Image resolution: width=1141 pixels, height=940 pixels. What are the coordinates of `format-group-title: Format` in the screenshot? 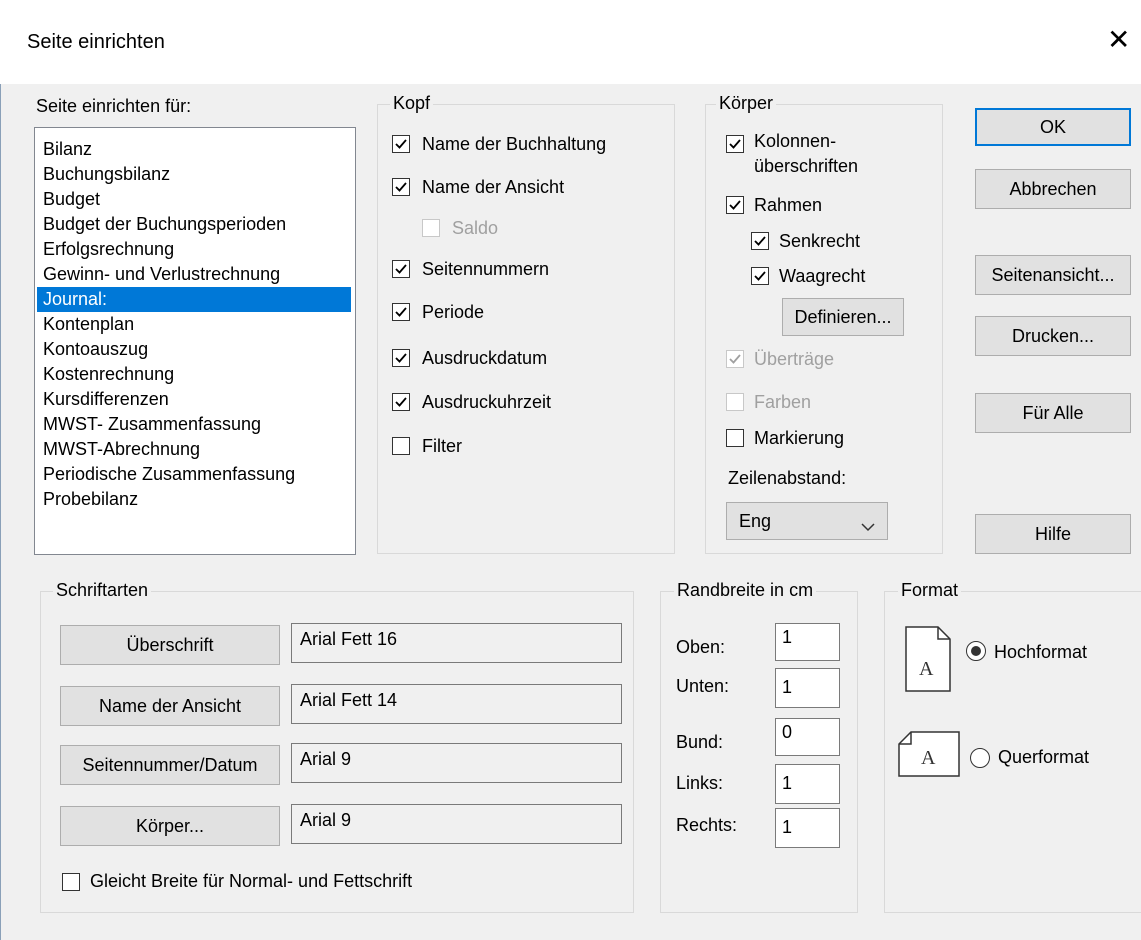 It's located at (930, 590).